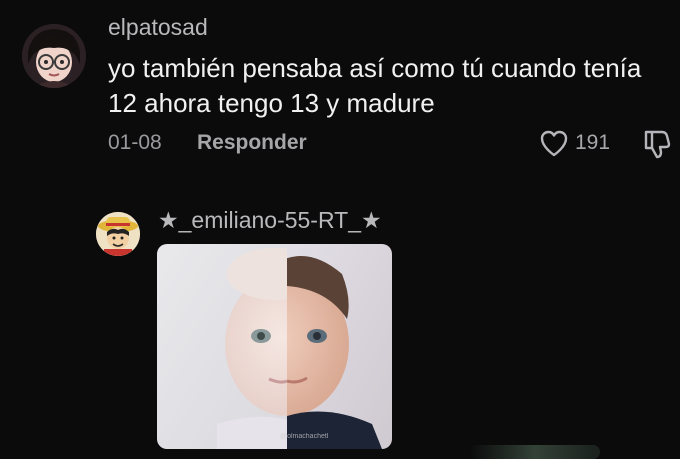 The height and width of the screenshot is (459, 680). What do you see at coordinates (554, 143) in the screenshot?
I see `heart-outline-icon` at bounding box center [554, 143].